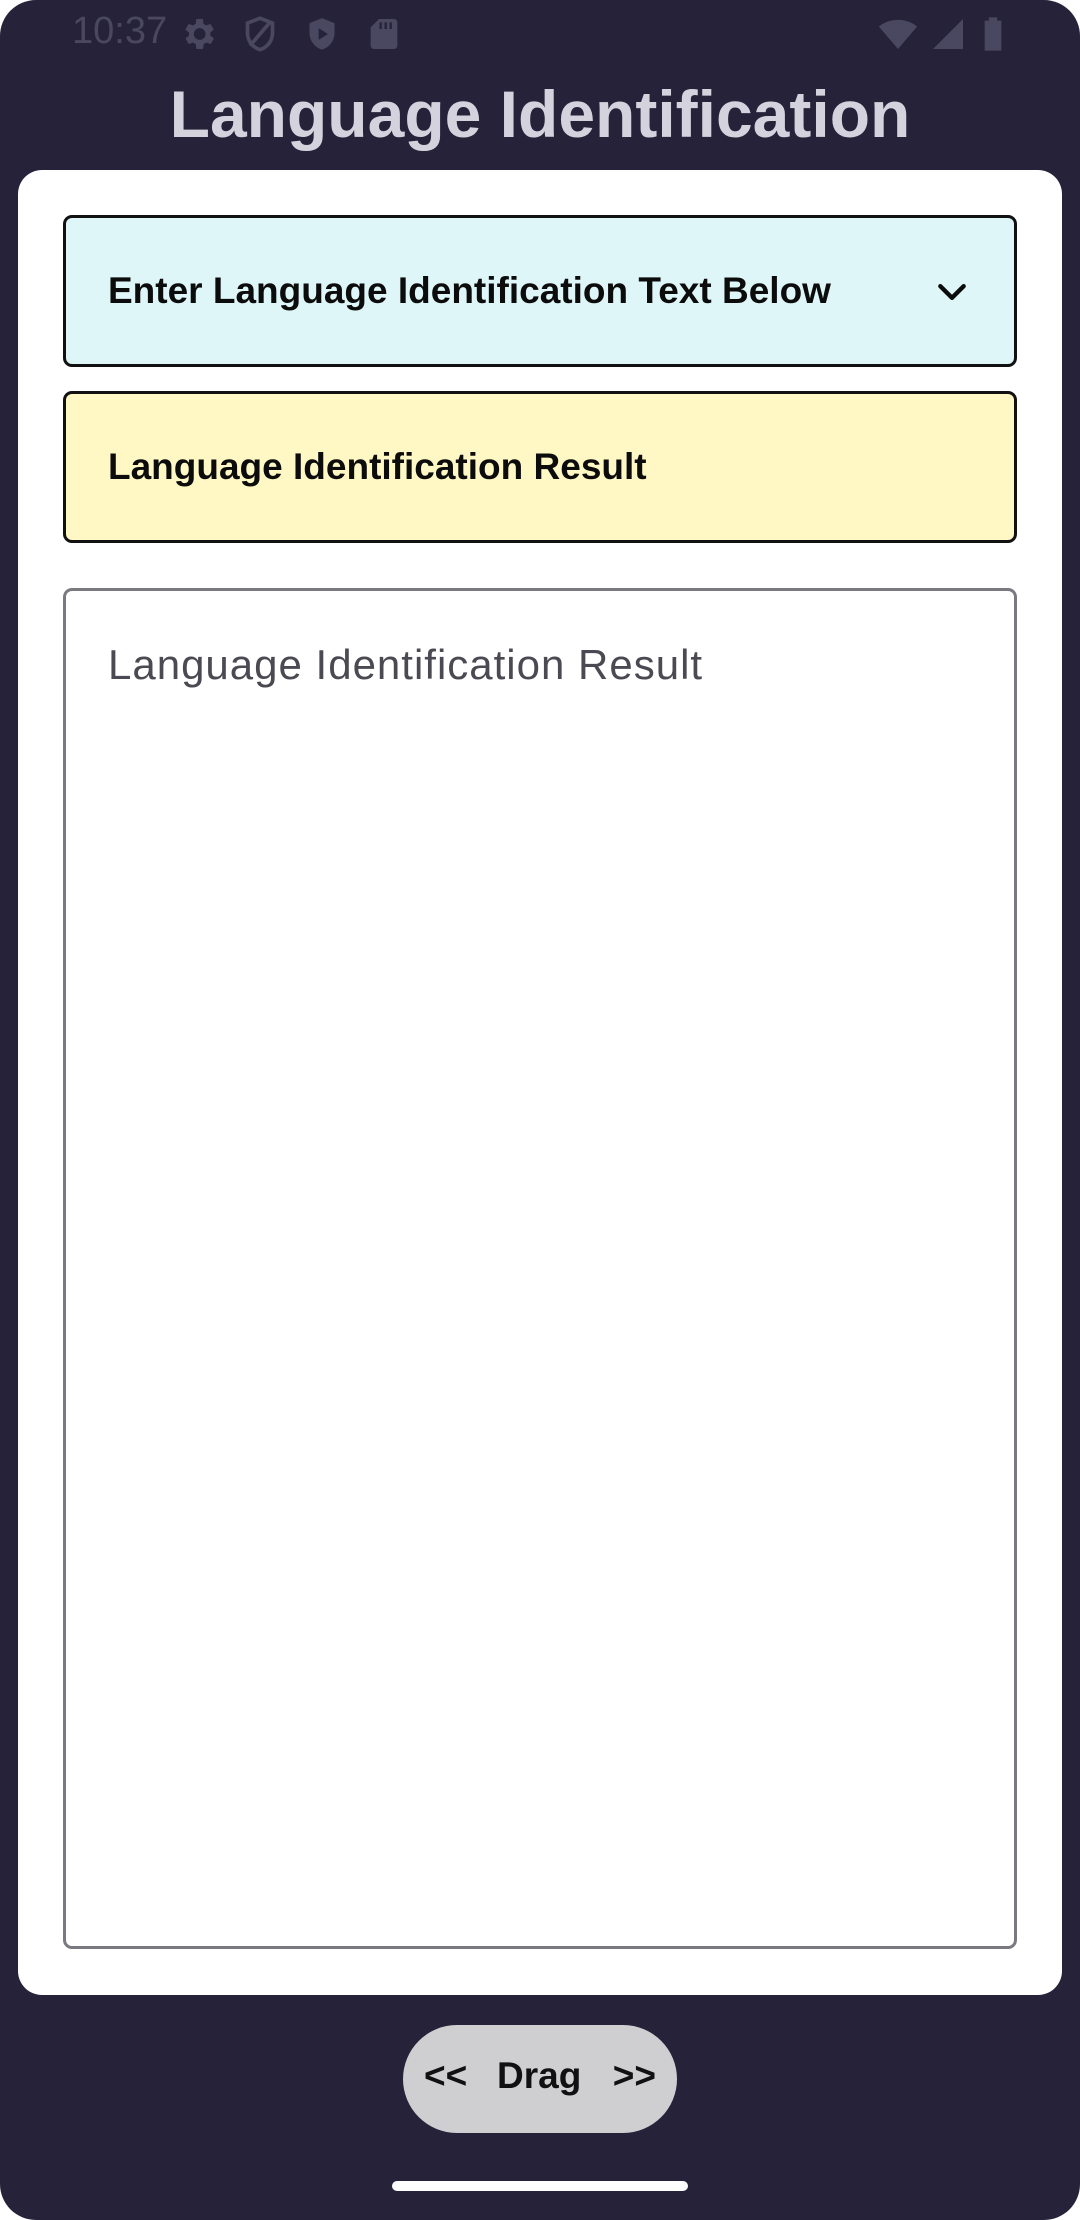  Describe the element at coordinates (540, 114) in the screenshot. I see `page-title: Language Identification` at that location.